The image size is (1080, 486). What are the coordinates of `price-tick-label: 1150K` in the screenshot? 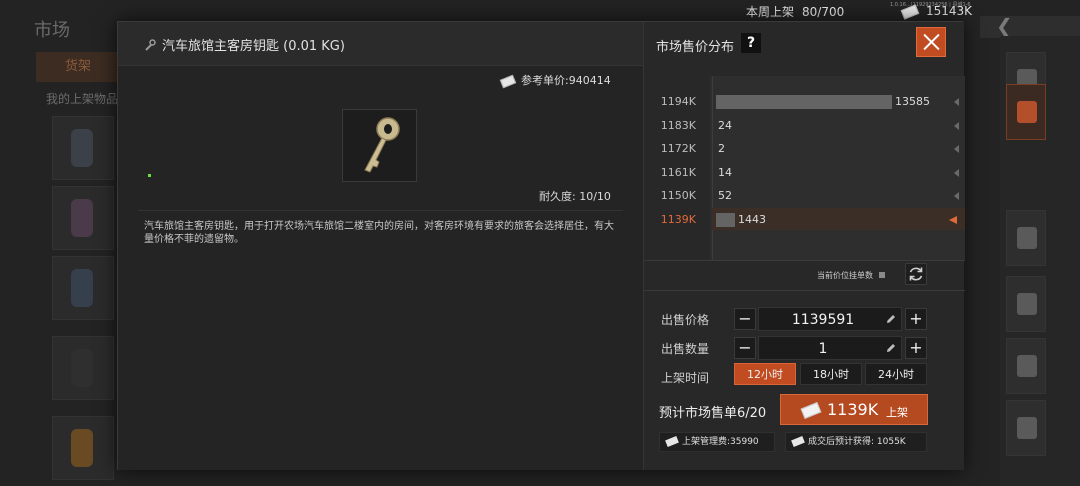 It's located at (678, 195).